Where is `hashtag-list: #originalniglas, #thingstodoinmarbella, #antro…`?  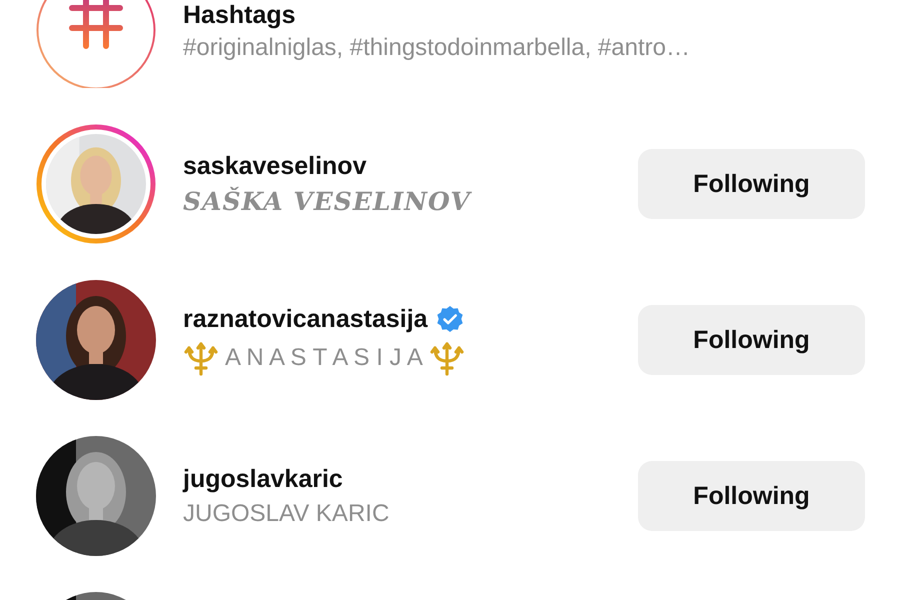 hashtag-list: #originalniglas, #thingstodoinmarbella, #antro… is located at coordinates (436, 48).